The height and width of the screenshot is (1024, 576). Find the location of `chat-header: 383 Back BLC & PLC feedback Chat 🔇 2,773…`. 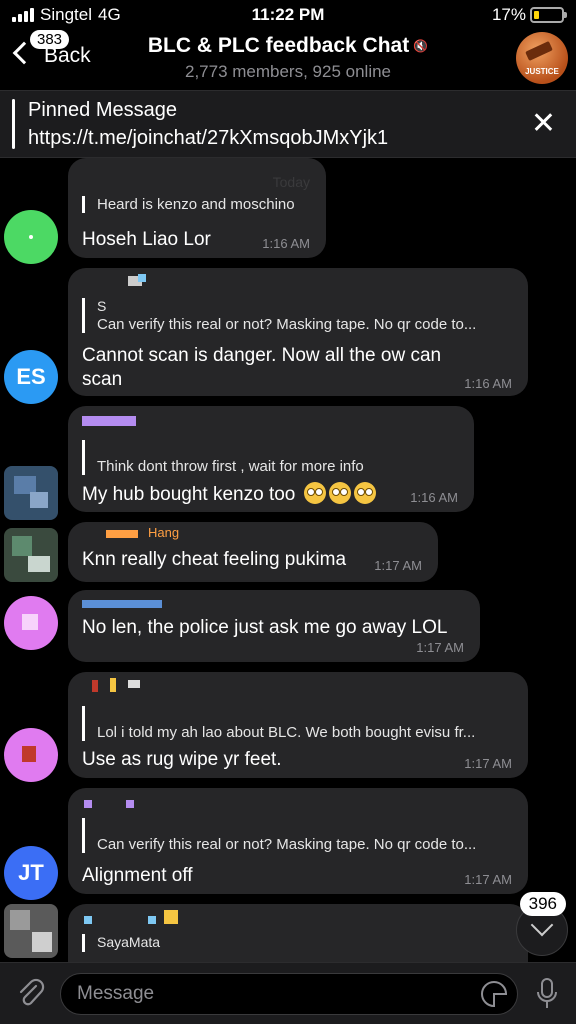

chat-header: 383 Back BLC & PLC feedback Chat 🔇 2,773… is located at coordinates (288, 59).